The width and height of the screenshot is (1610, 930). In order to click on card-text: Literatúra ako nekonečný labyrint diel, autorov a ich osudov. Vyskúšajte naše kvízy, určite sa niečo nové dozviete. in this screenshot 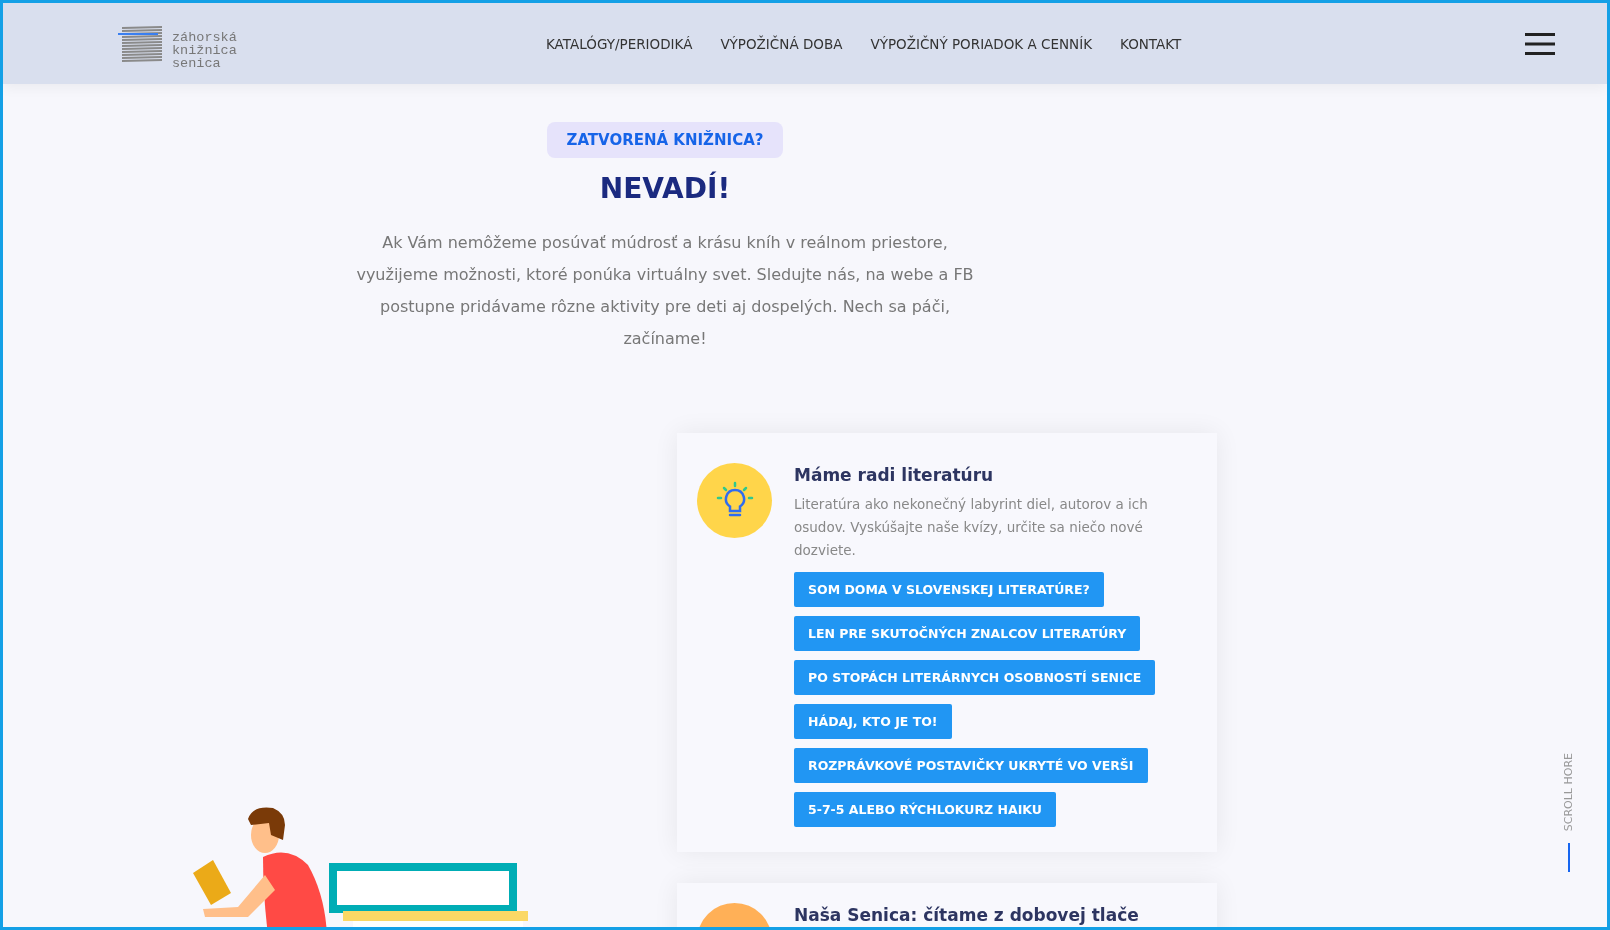, I will do `click(971, 527)`.